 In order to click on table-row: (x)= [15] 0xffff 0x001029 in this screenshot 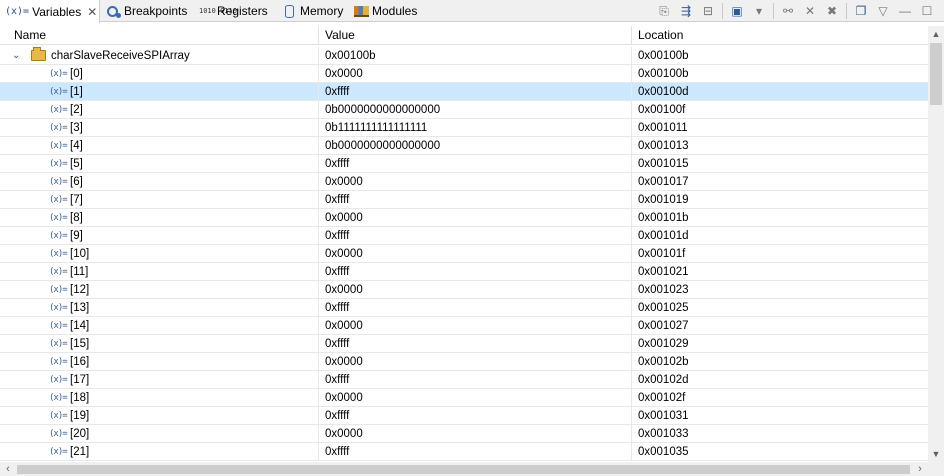, I will do `click(464, 344)`.